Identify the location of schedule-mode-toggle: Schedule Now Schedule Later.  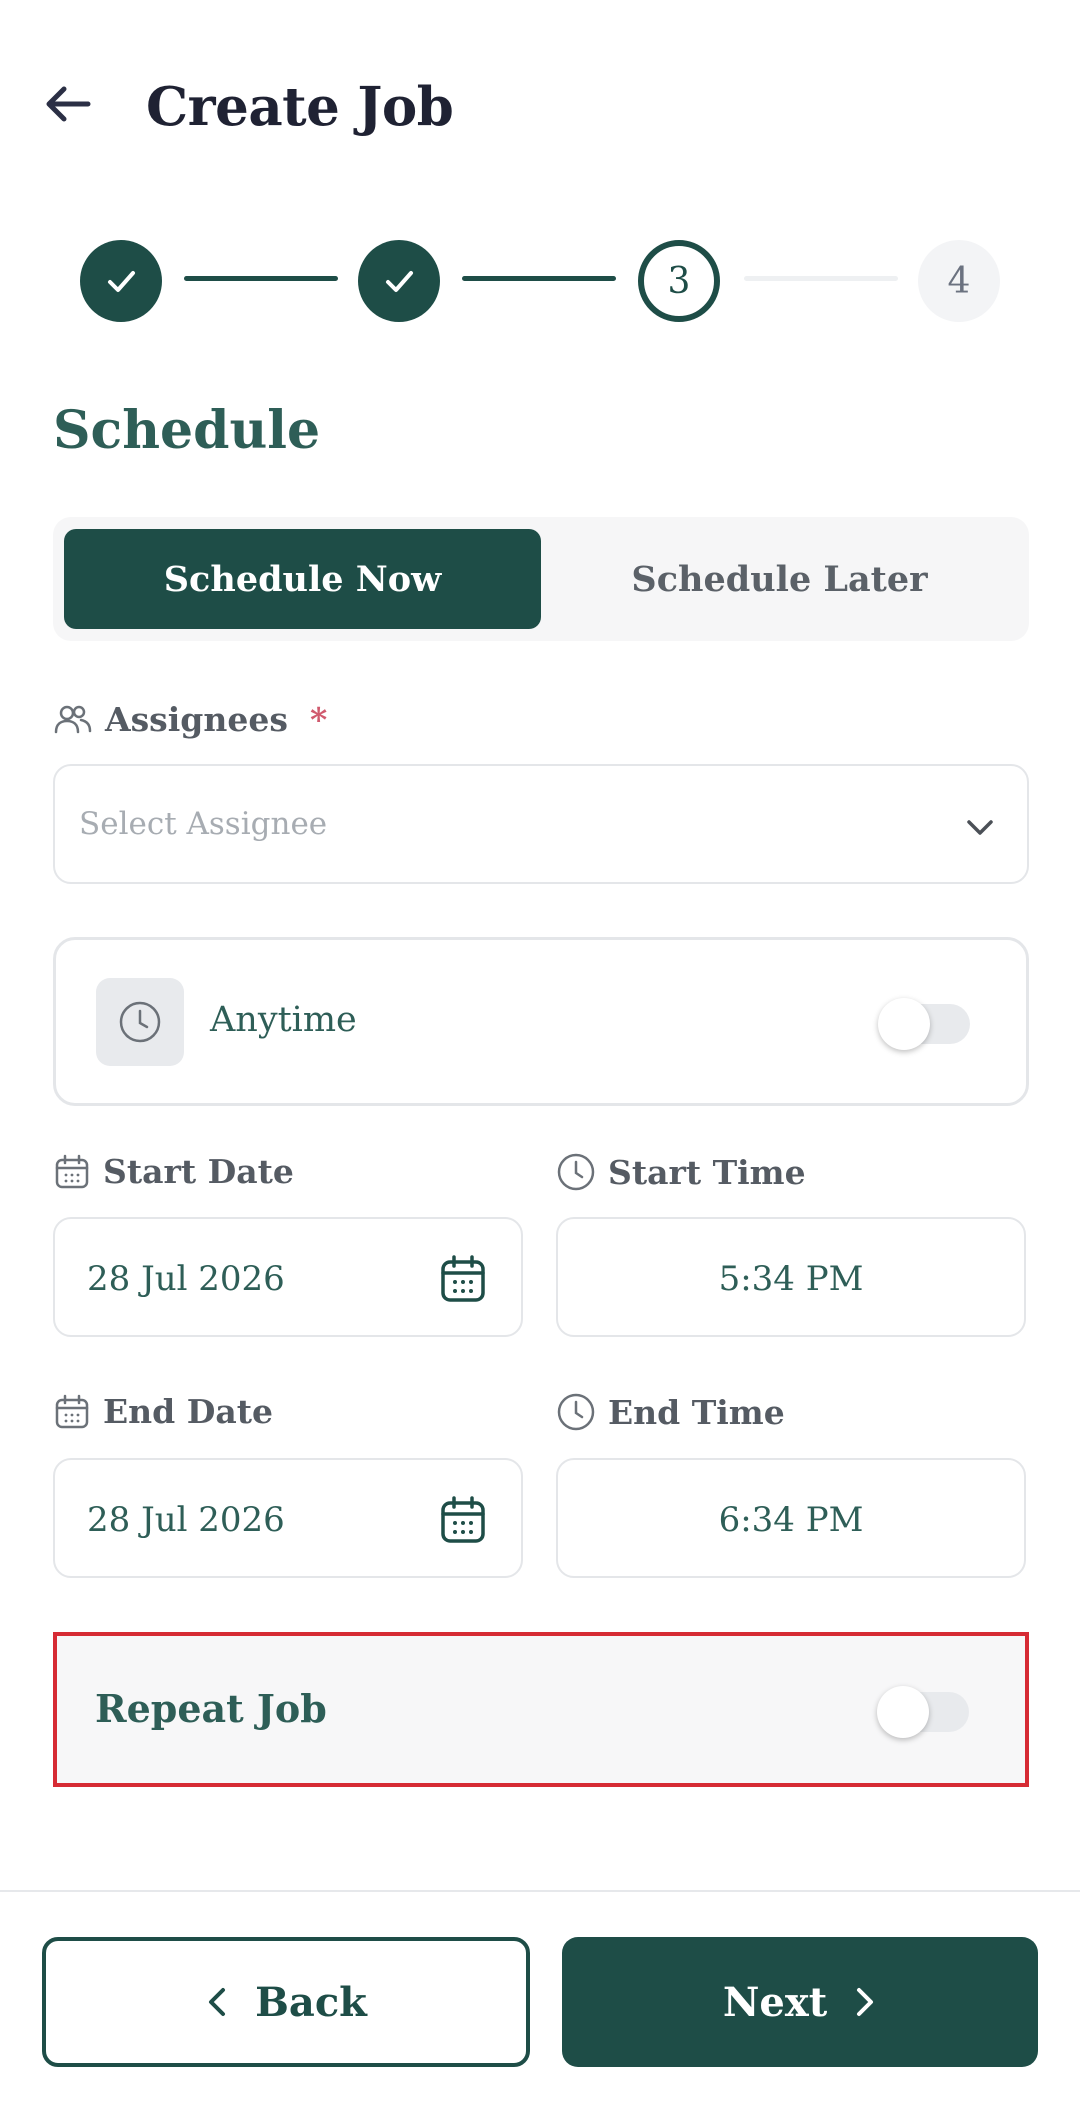
(541, 579).